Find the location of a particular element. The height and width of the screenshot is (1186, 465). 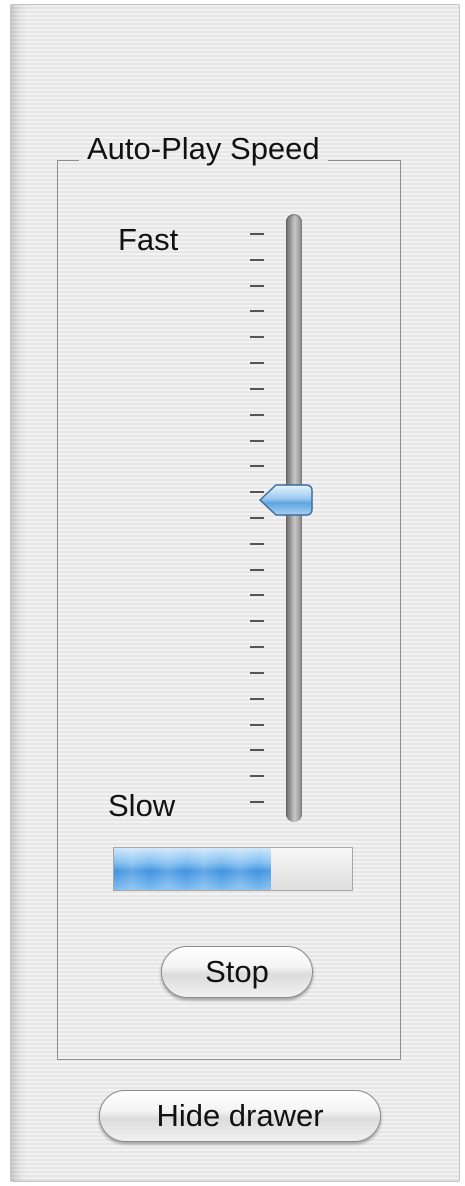

speed-slider-track is located at coordinates (294, 518).